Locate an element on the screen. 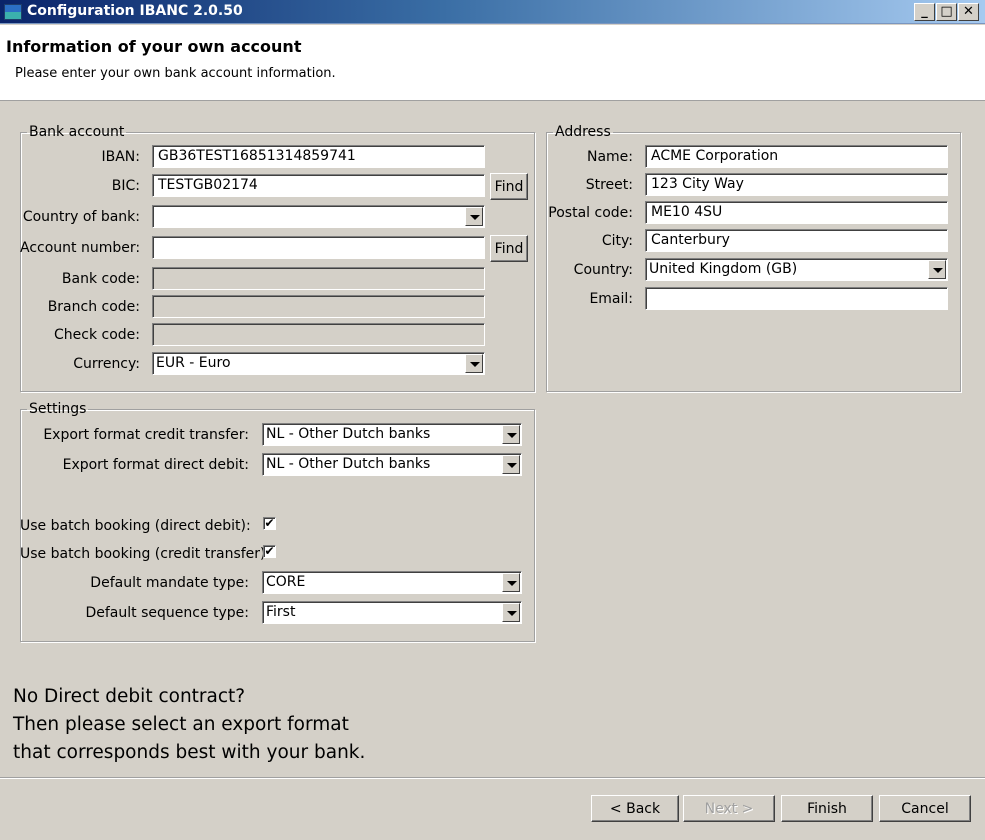  check-code-input is located at coordinates (318, 334).